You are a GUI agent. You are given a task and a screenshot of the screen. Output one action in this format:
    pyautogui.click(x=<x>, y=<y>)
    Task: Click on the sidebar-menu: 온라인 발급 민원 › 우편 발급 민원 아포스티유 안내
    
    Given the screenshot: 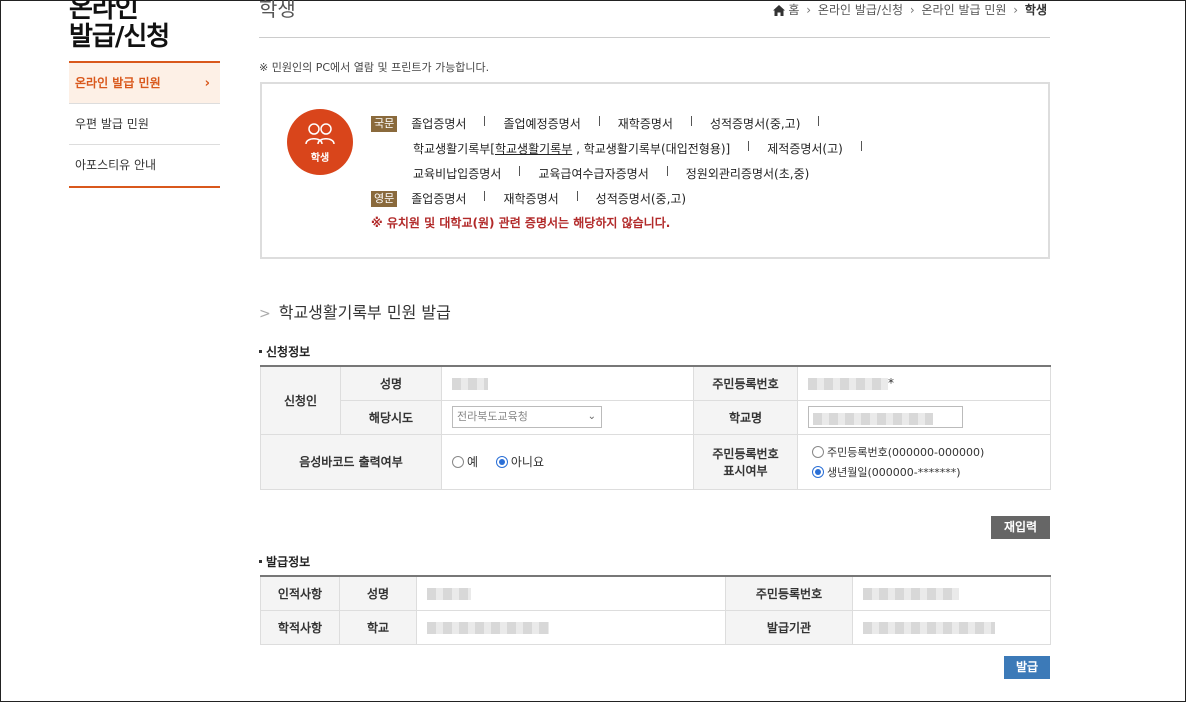 What is the action you would take?
    pyautogui.click(x=144, y=124)
    